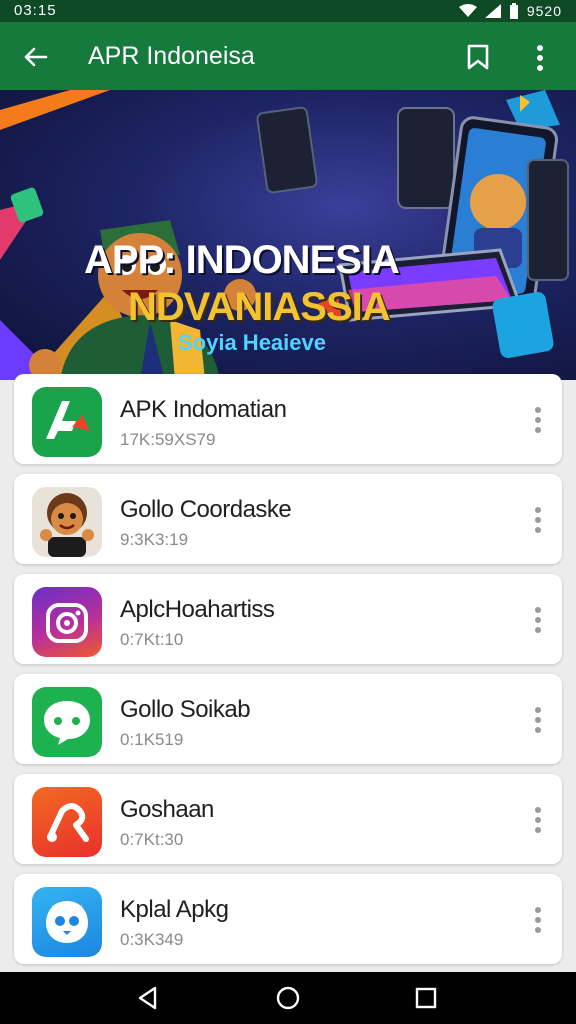 Image resolution: width=576 pixels, height=1024 pixels. What do you see at coordinates (288, 11) in the screenshot?
I see `status-bar: 03:15 9520` at bounding box center [288, 11].